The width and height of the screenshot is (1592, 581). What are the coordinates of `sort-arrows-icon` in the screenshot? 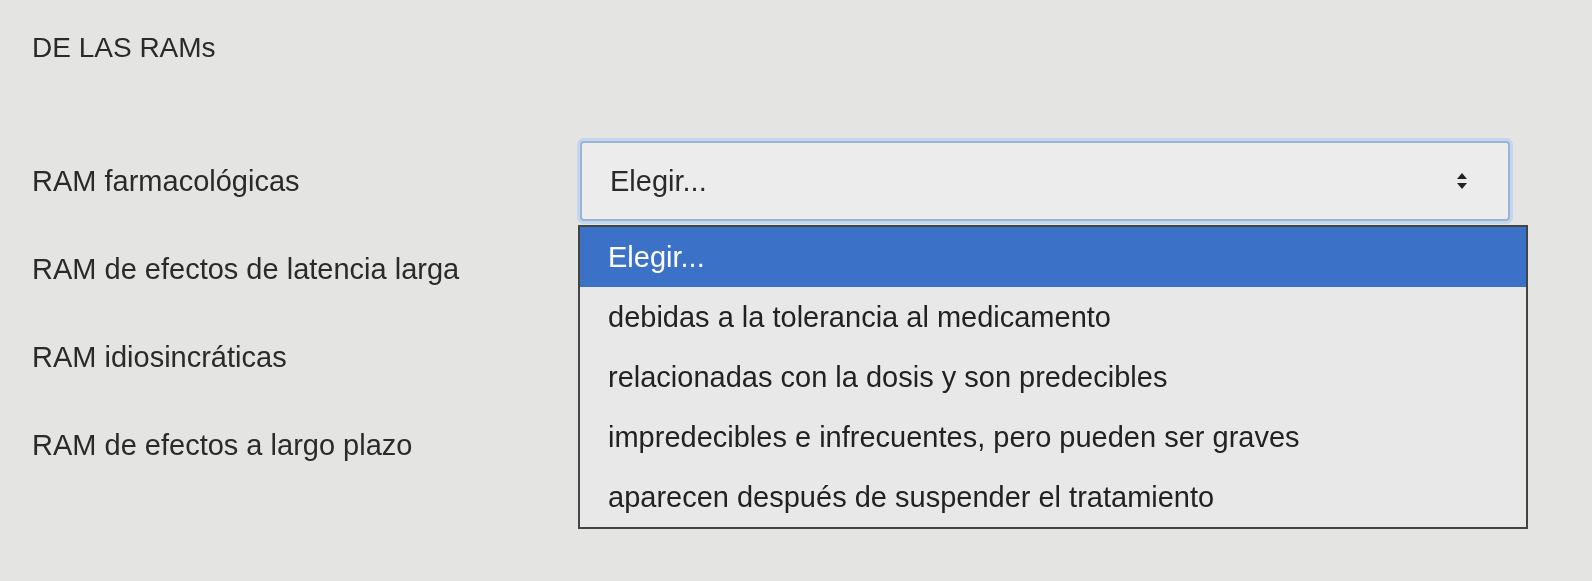 It's located at (1462, 181).